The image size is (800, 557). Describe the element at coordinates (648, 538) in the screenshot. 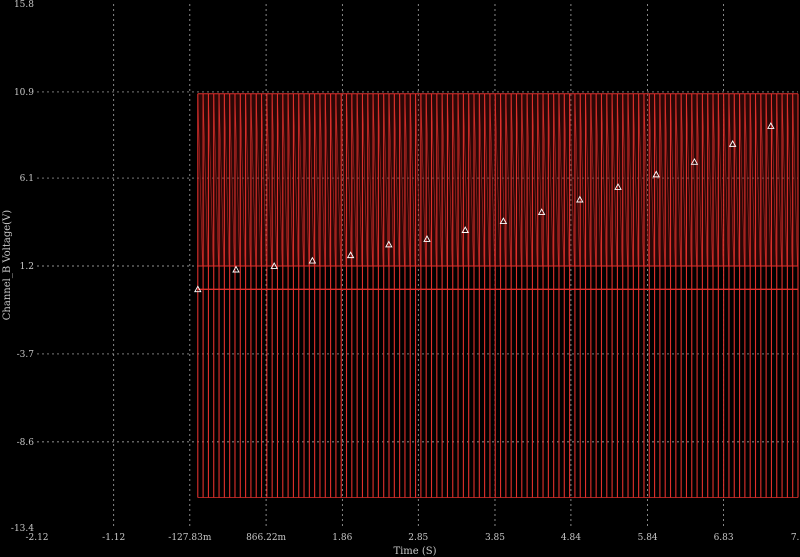

I see `x-tick-label: 5.84` at that location.